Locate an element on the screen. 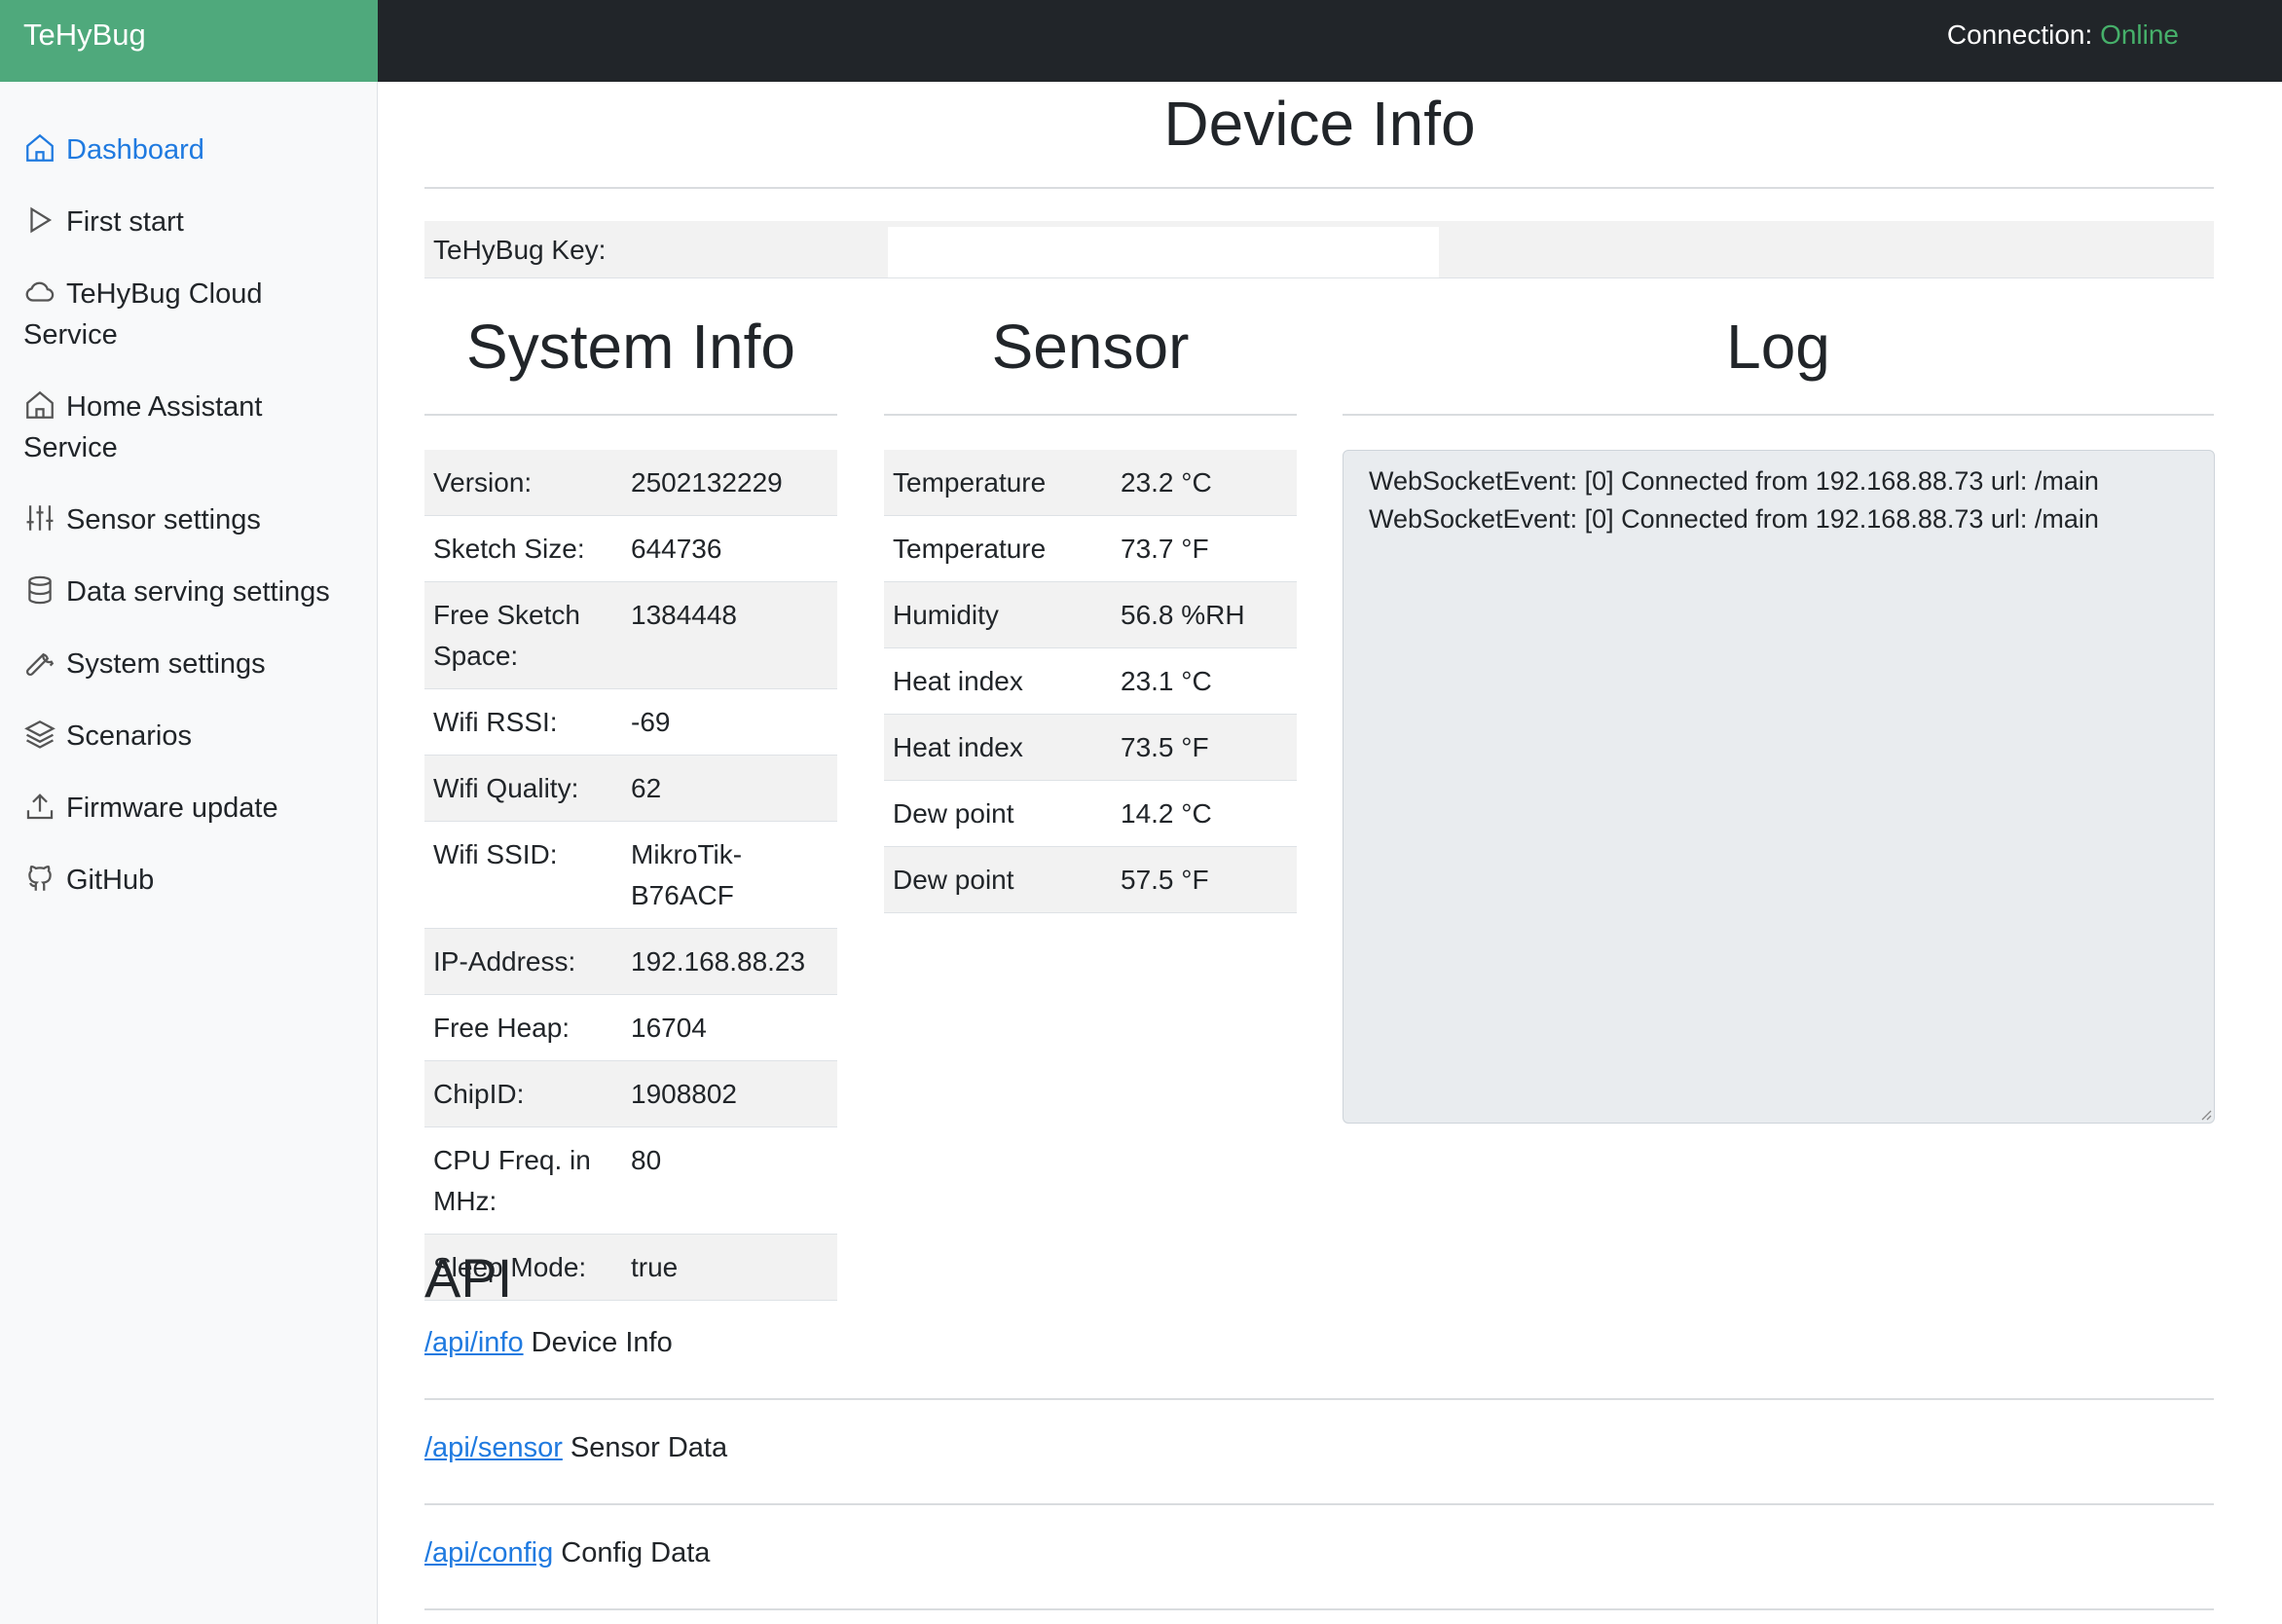 Image resolution: width=2282 pixels, height=1624 pixels. key-value-field is located at coordinates (1164, 252).